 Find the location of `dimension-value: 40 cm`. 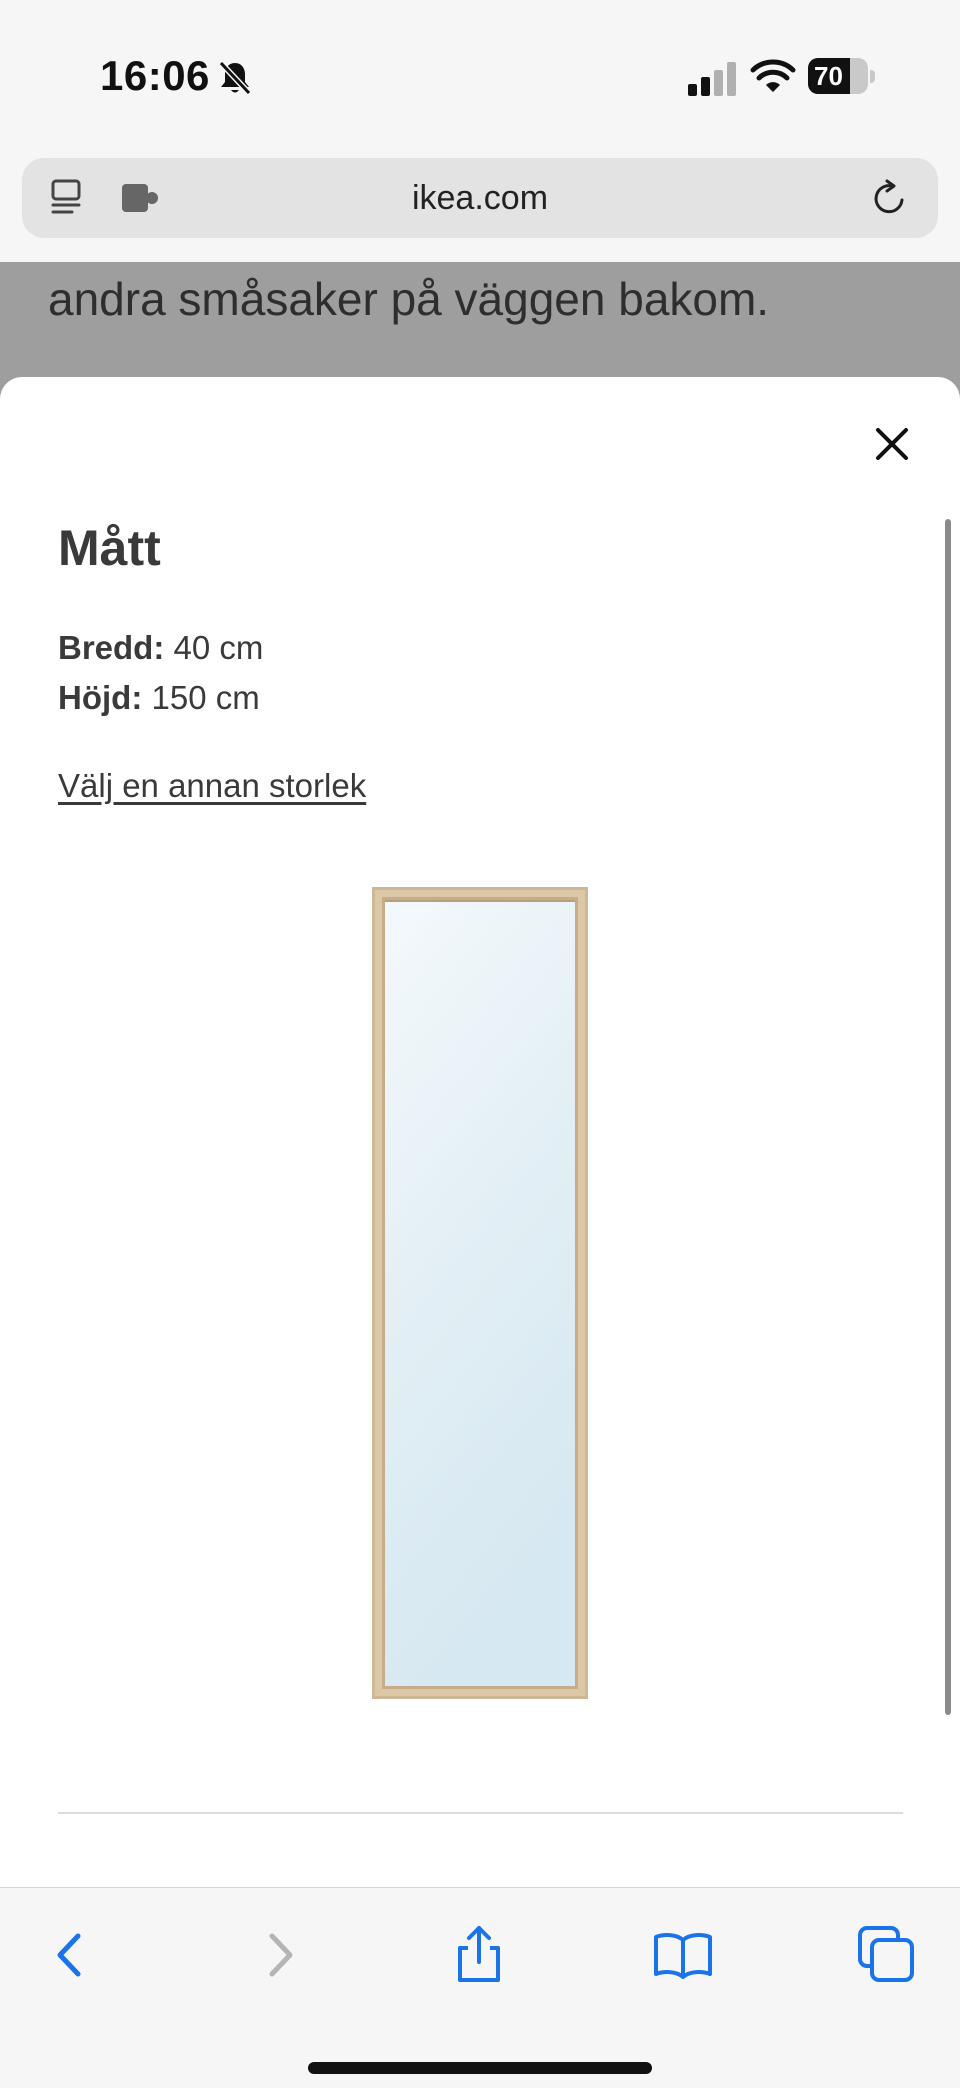

dimension-value: 40 cm is located at coordinates (218, 647).